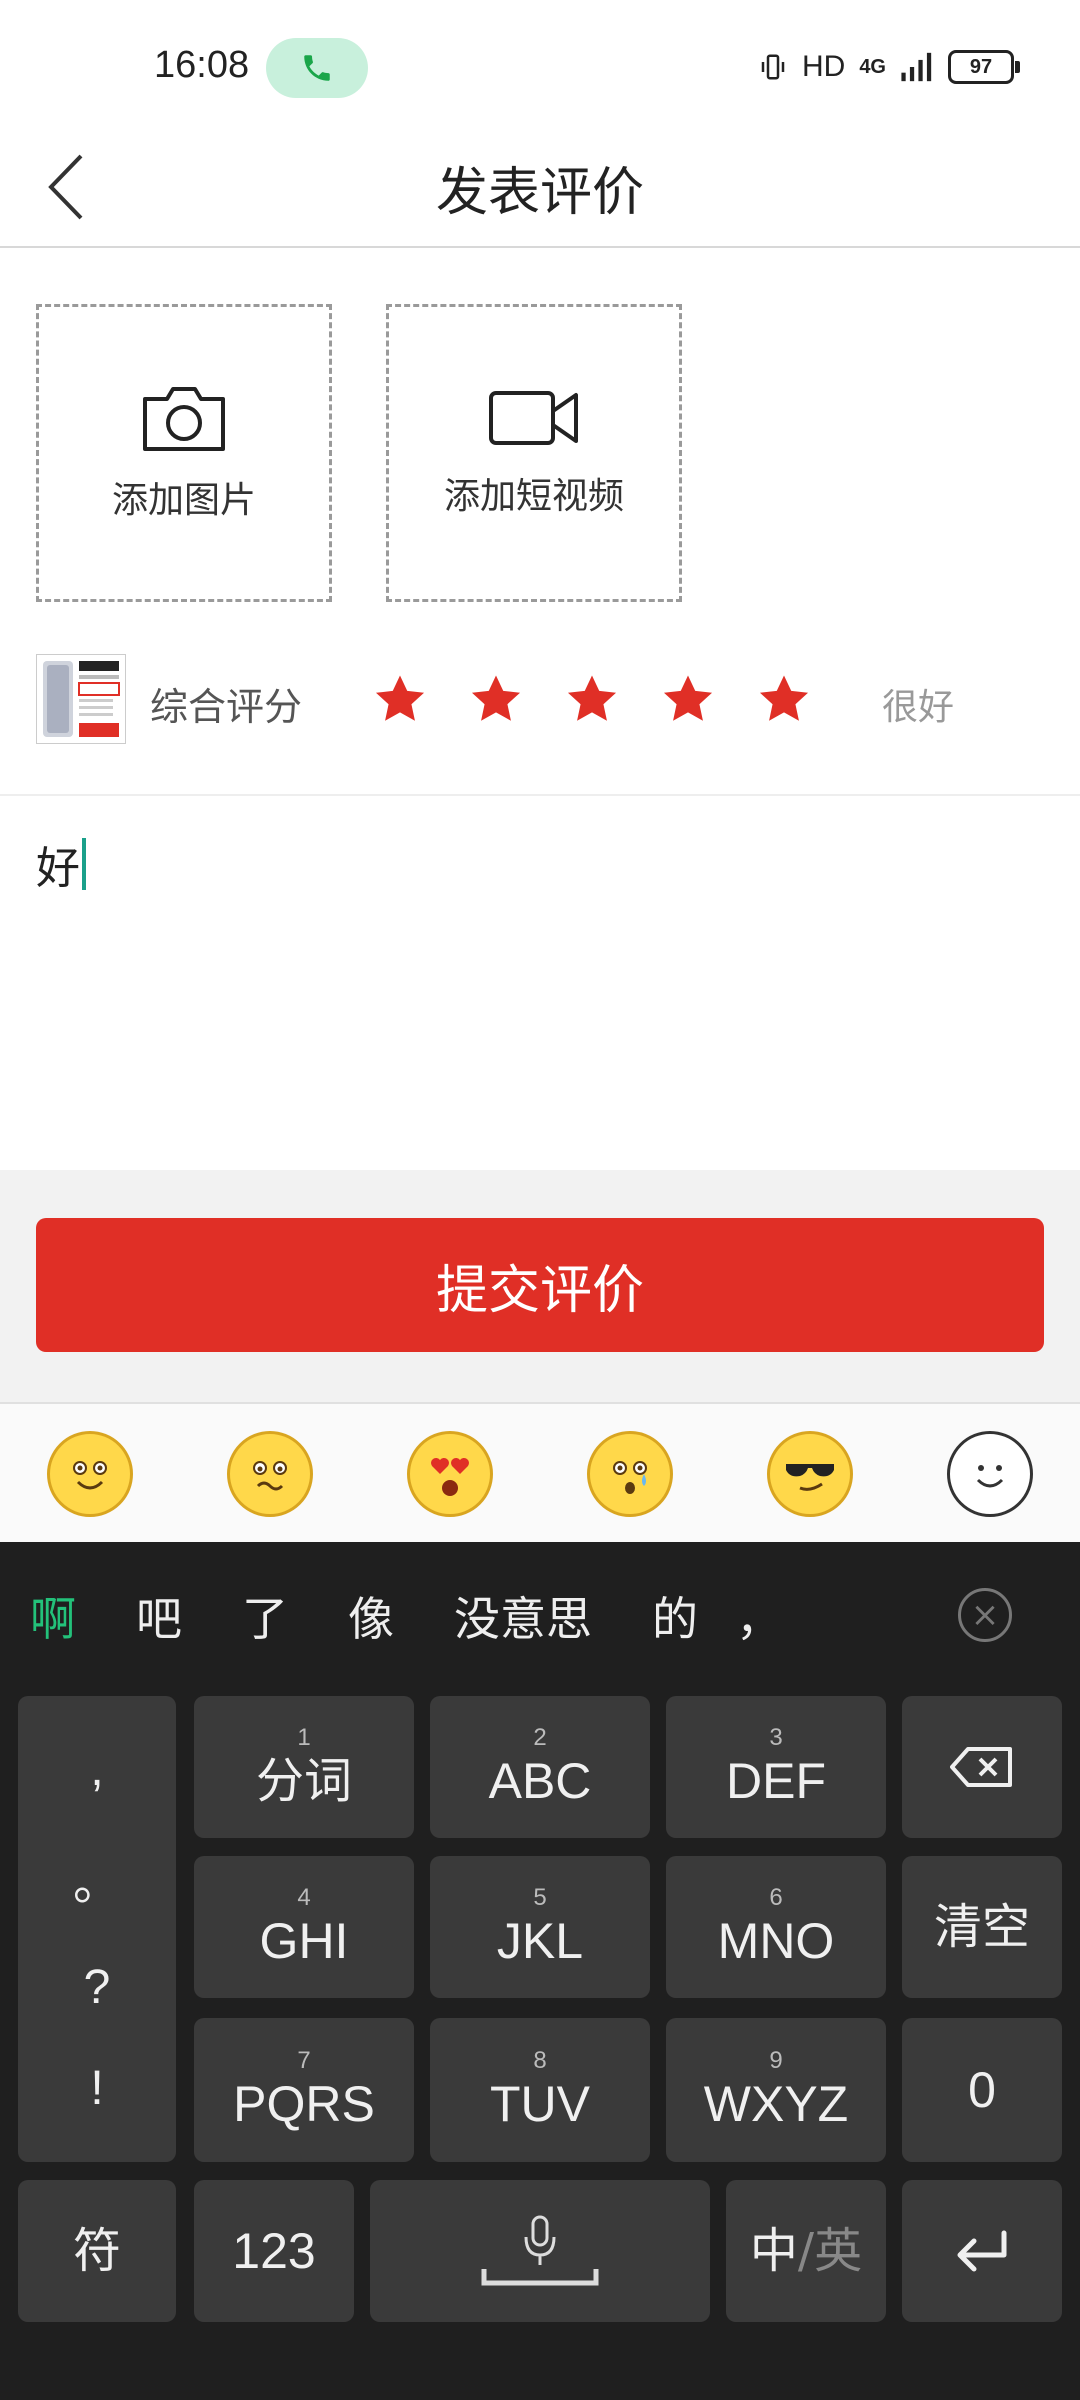  I want to click on key-6-num: 6, so click(776, 1897).